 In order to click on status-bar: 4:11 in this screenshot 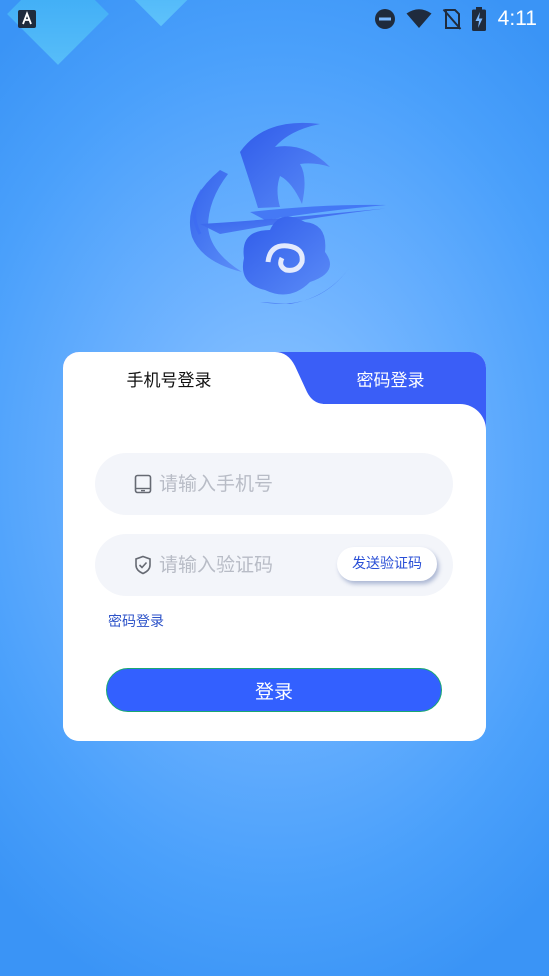, I will do `click(274, 19)`.